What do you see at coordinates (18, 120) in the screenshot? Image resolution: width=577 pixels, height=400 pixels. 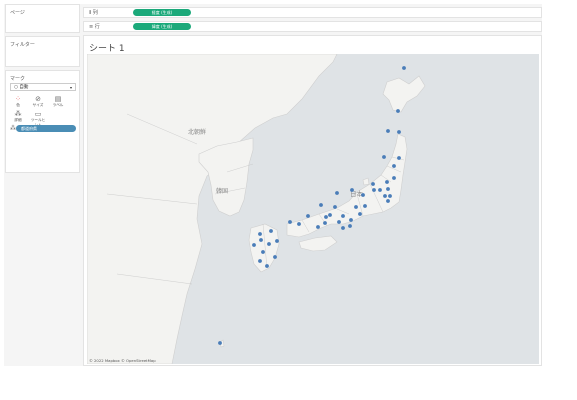 I see `detail-button-label: 詳細` at bounding box center [18, 120].